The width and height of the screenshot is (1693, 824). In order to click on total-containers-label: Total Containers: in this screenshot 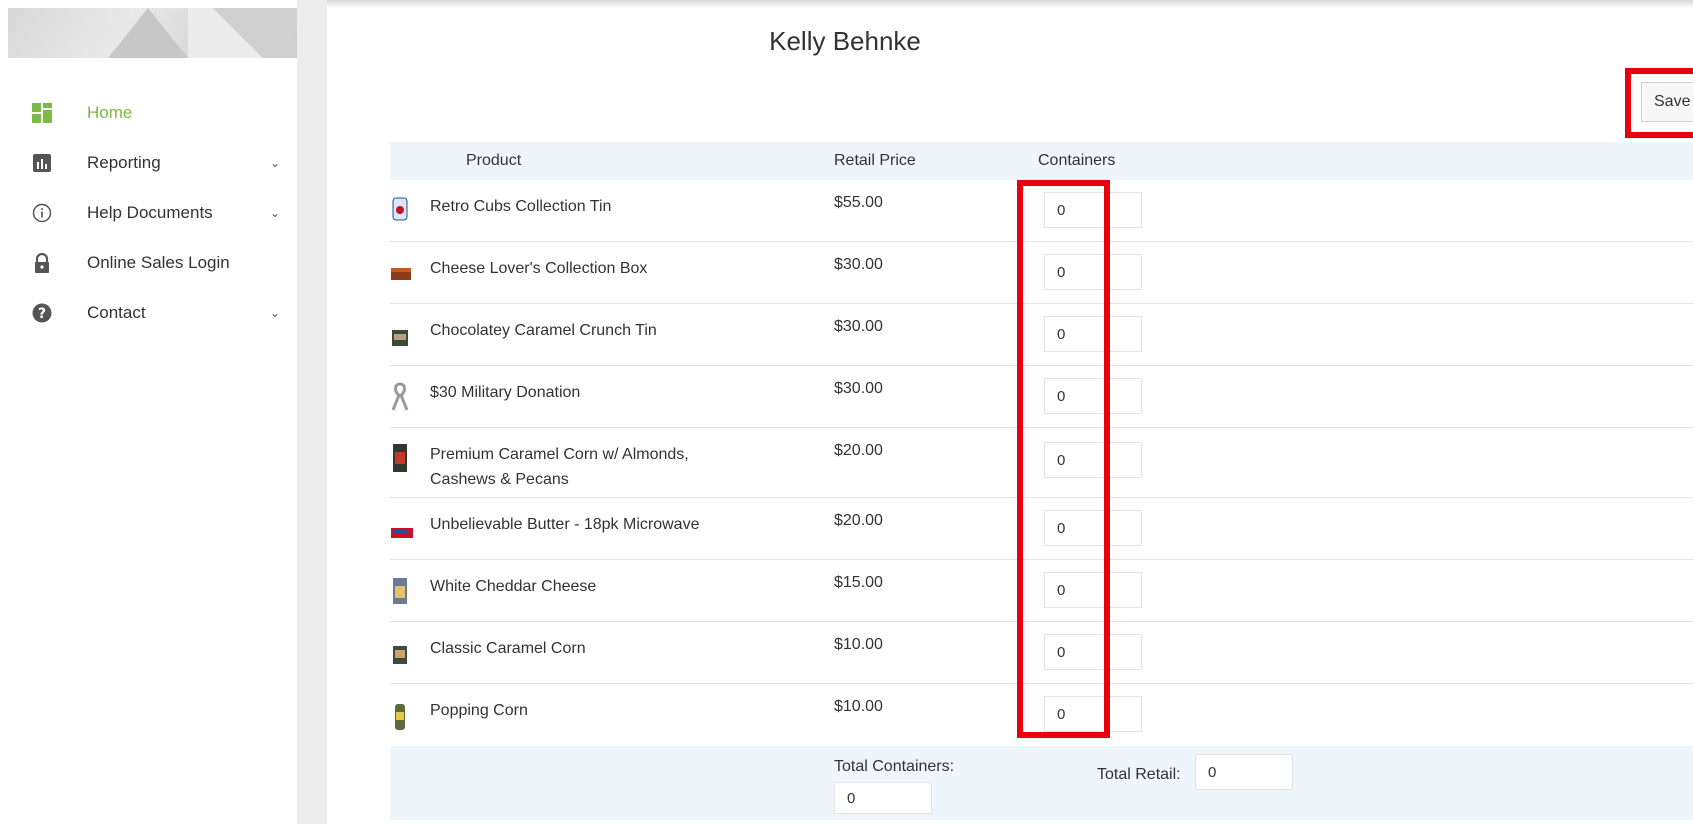, I will do `click(894, 766)`.